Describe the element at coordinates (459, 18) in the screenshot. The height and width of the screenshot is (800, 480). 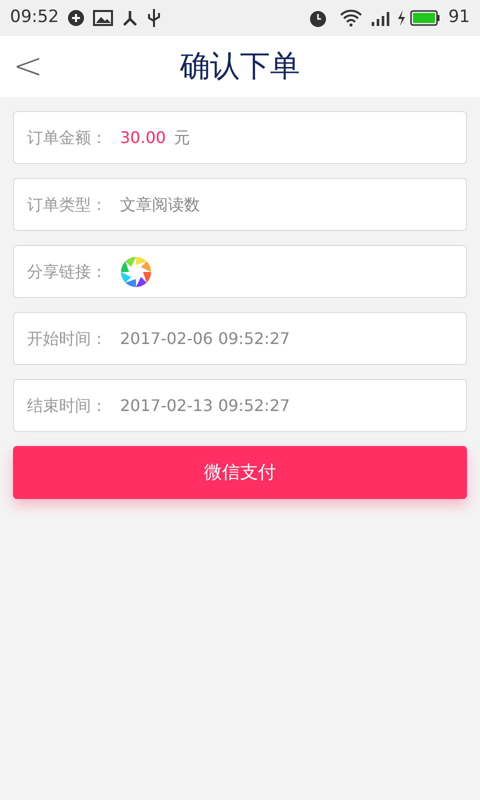
I see `battery-percent: 91` at that location.